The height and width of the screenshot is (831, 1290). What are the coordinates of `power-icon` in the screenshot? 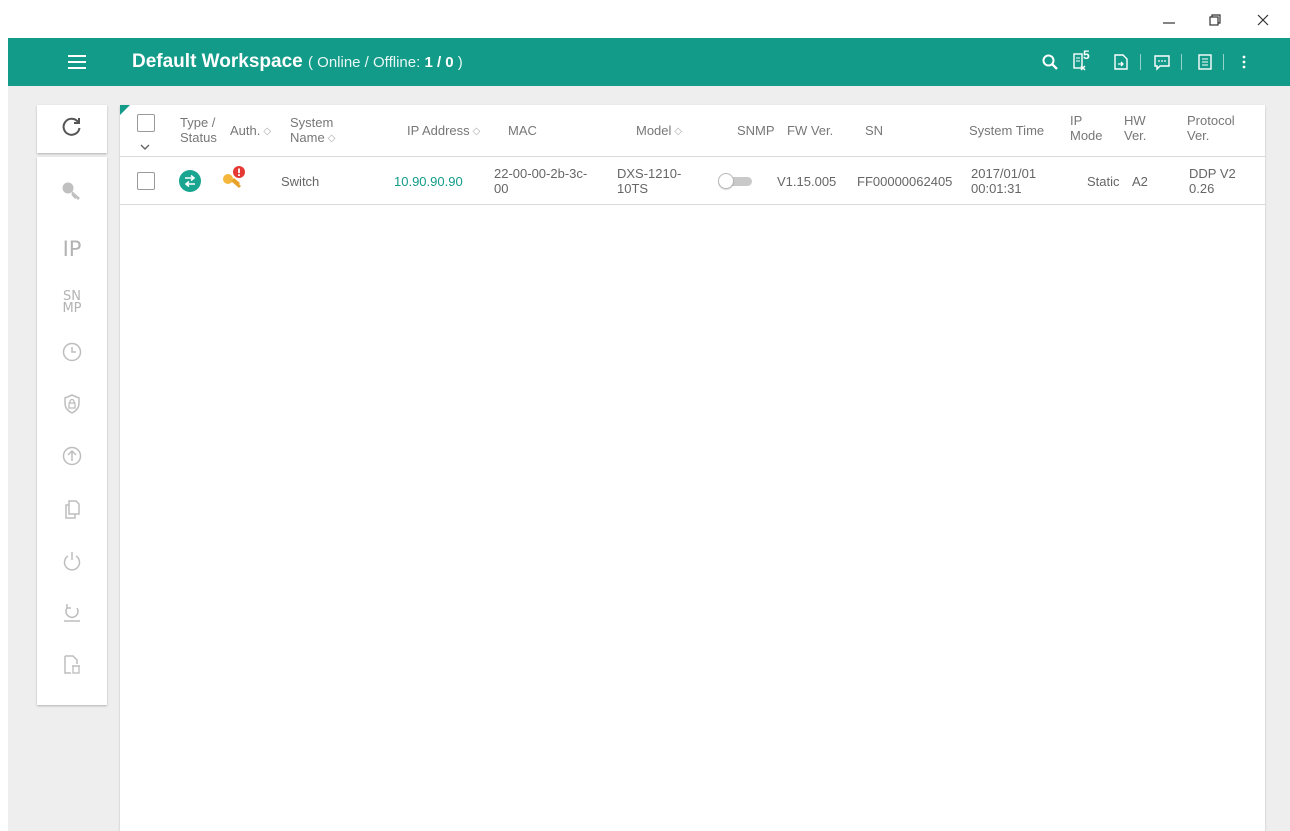 It's located at (72, 563).